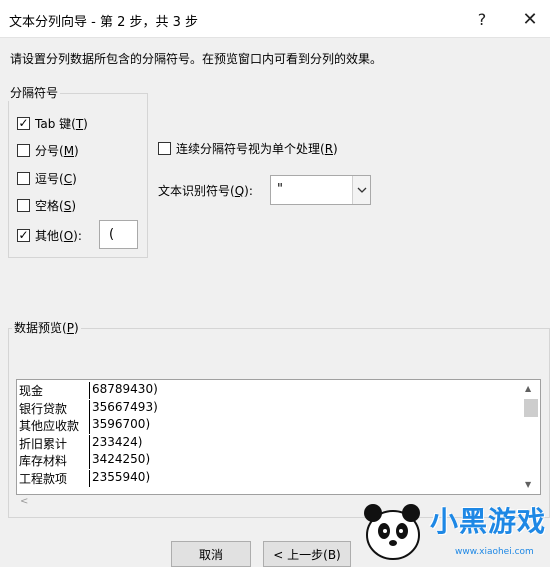 The height and width of the screenshot is (567, 550). I want to click on preview-cell: 折旧累计, so click(43, 443).